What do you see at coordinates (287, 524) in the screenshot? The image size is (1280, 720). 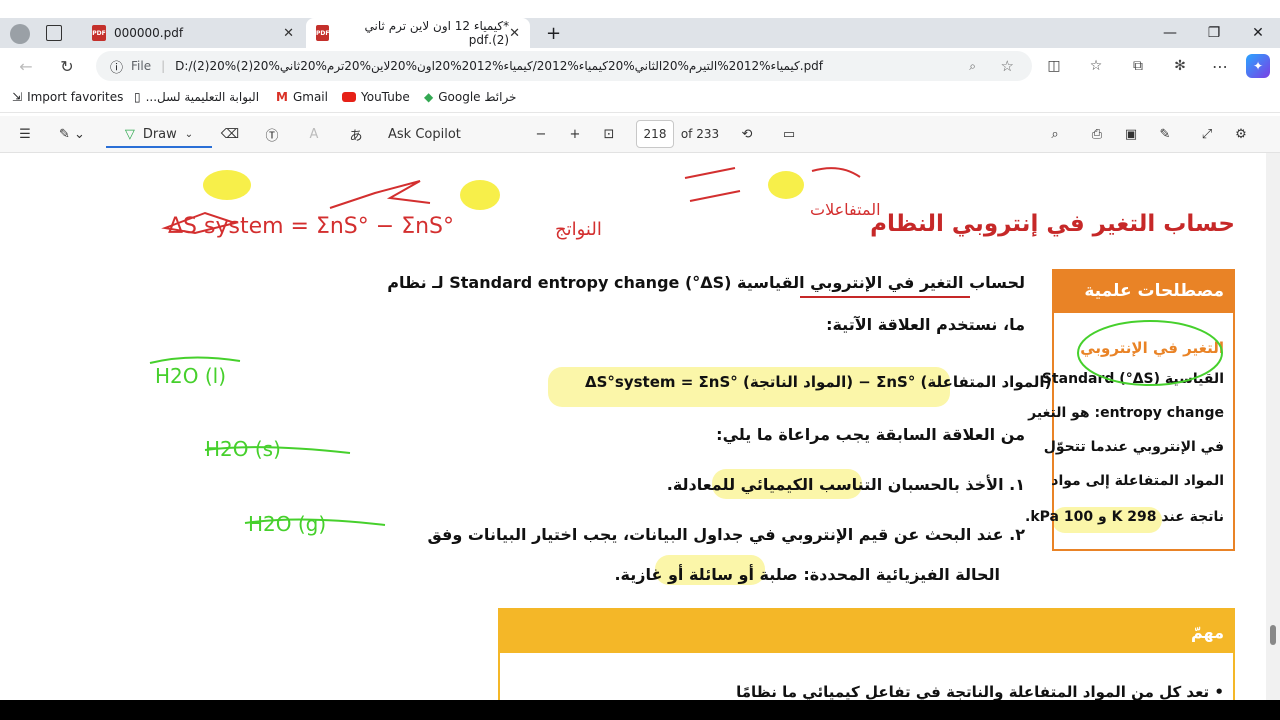 I see `ink-text-green: H2O (g)` at bounding box center [287, 524].